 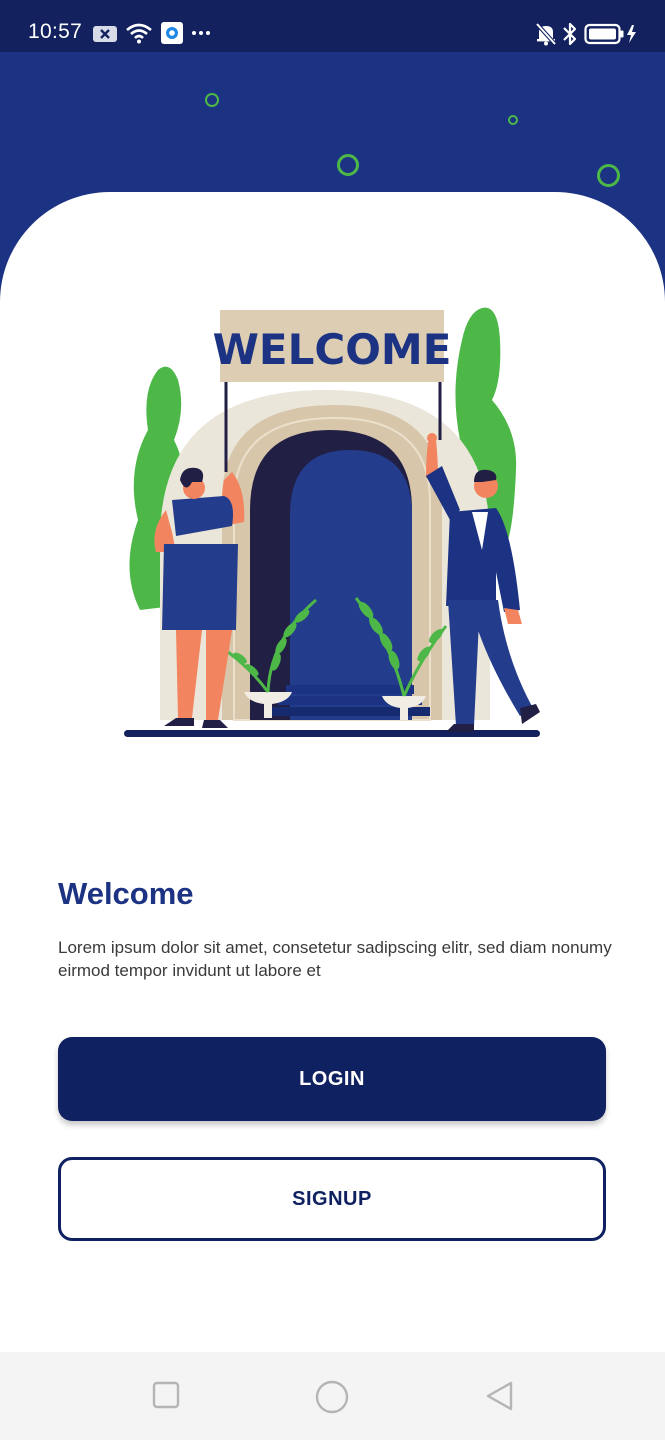 What do you see at coordinates (570, 34) in the screenshot?
I see `bluetooth-icon` at bounding box center [570, 34].